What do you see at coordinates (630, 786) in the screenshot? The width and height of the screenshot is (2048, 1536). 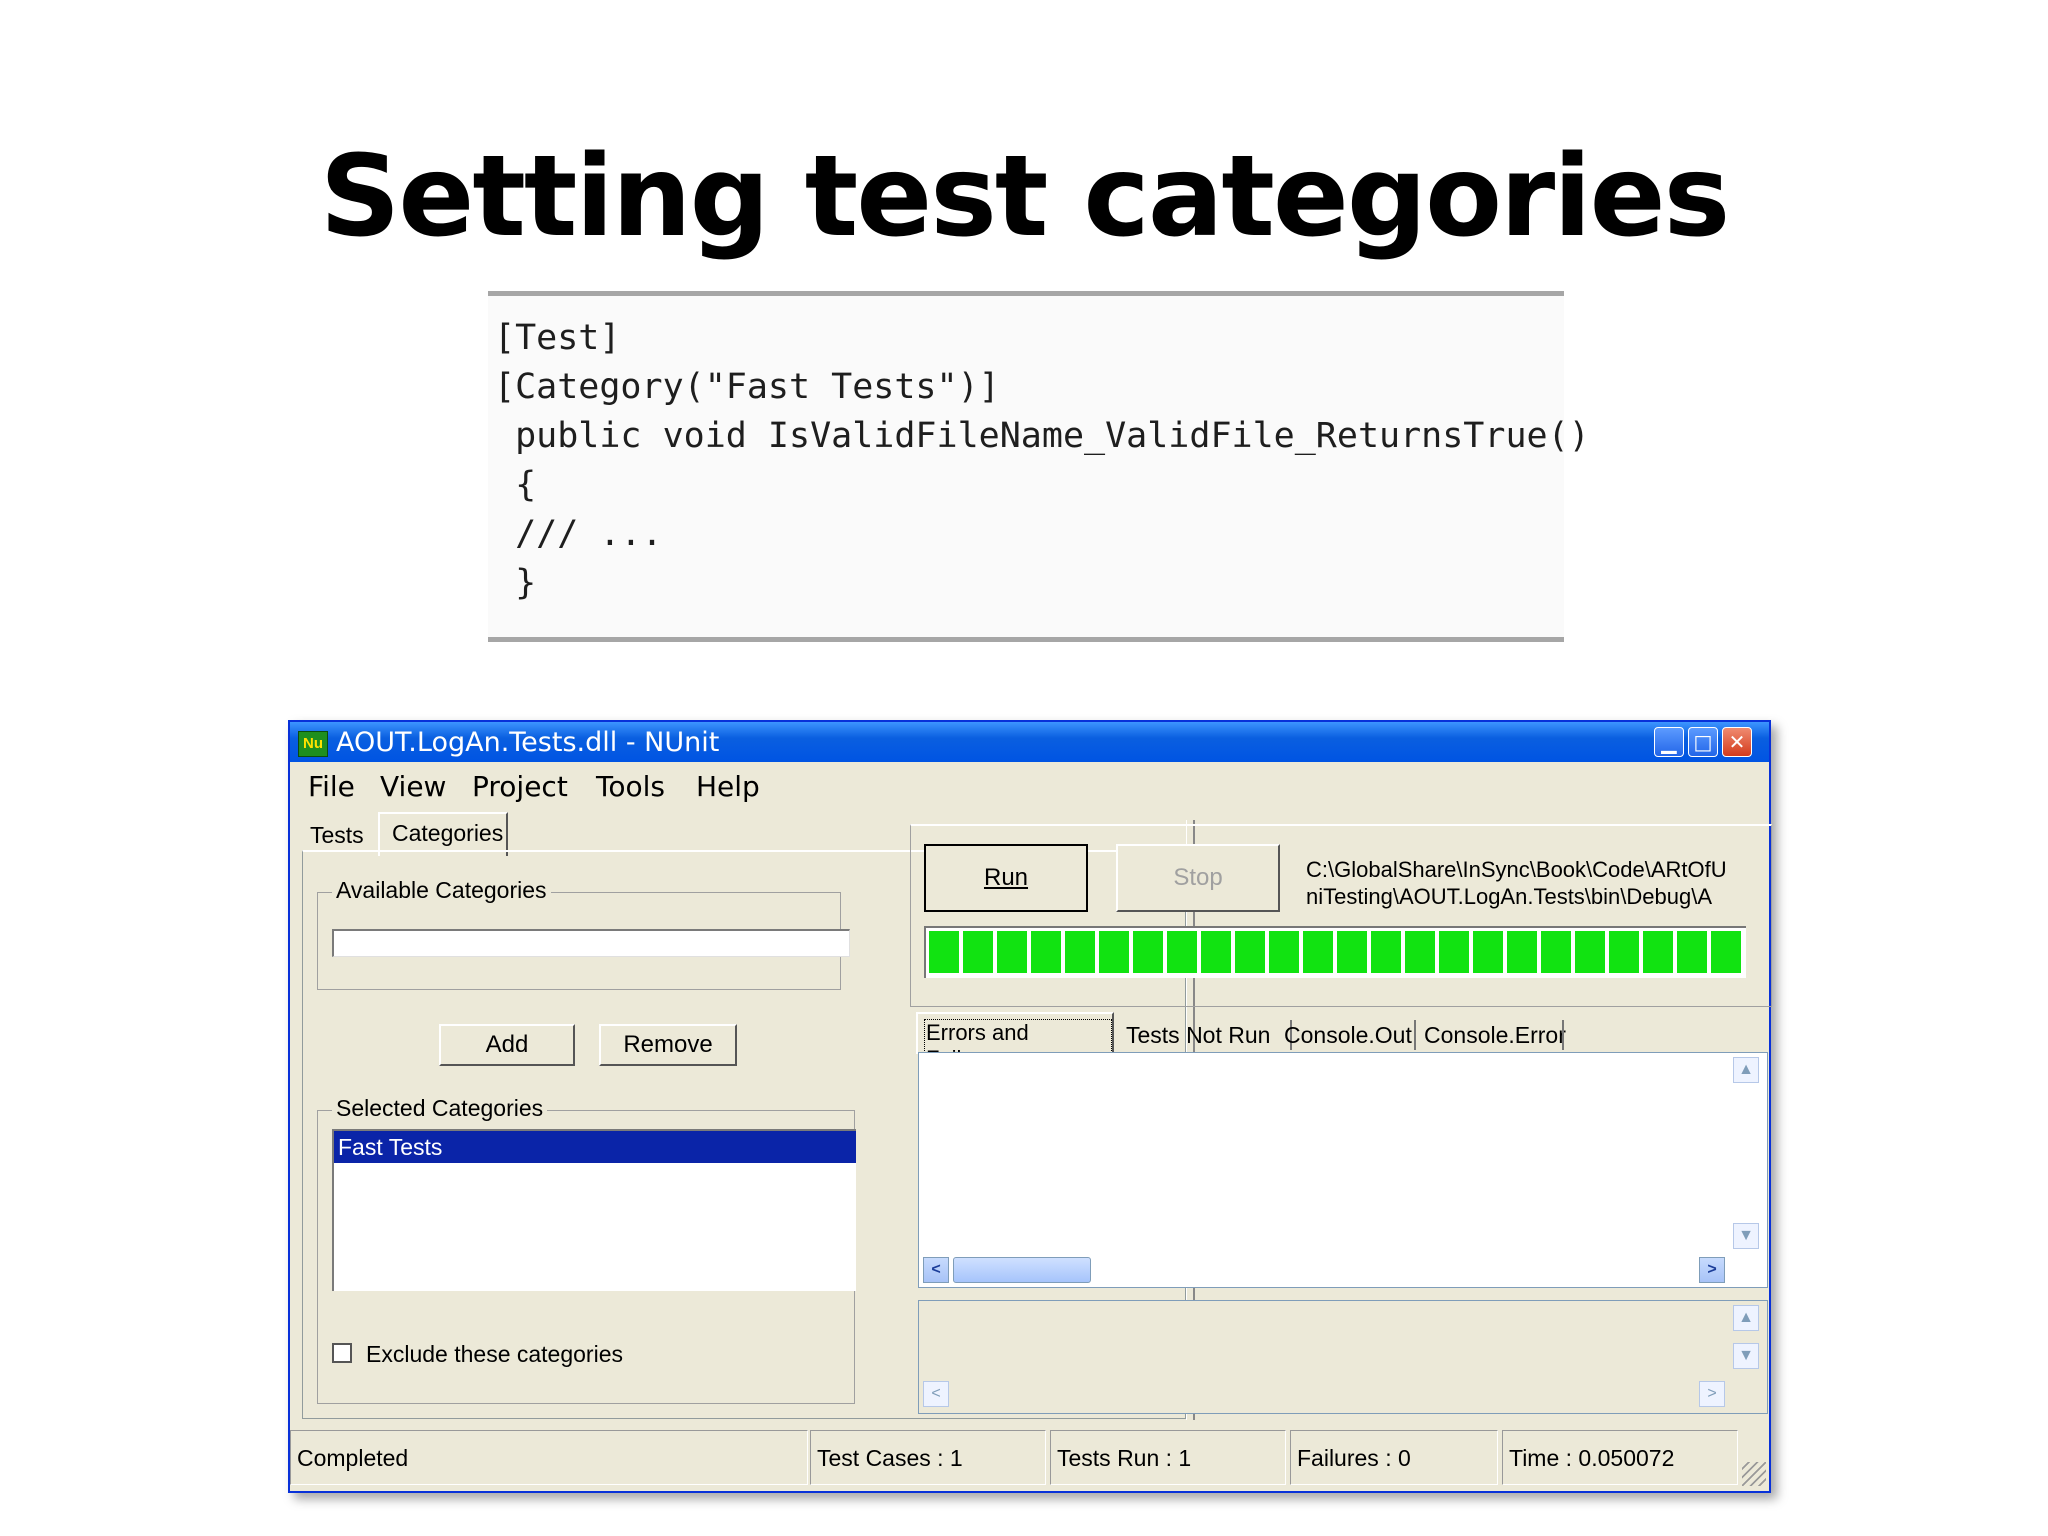 I see `menu-tools: Tools` at bounding box center [630, 786].